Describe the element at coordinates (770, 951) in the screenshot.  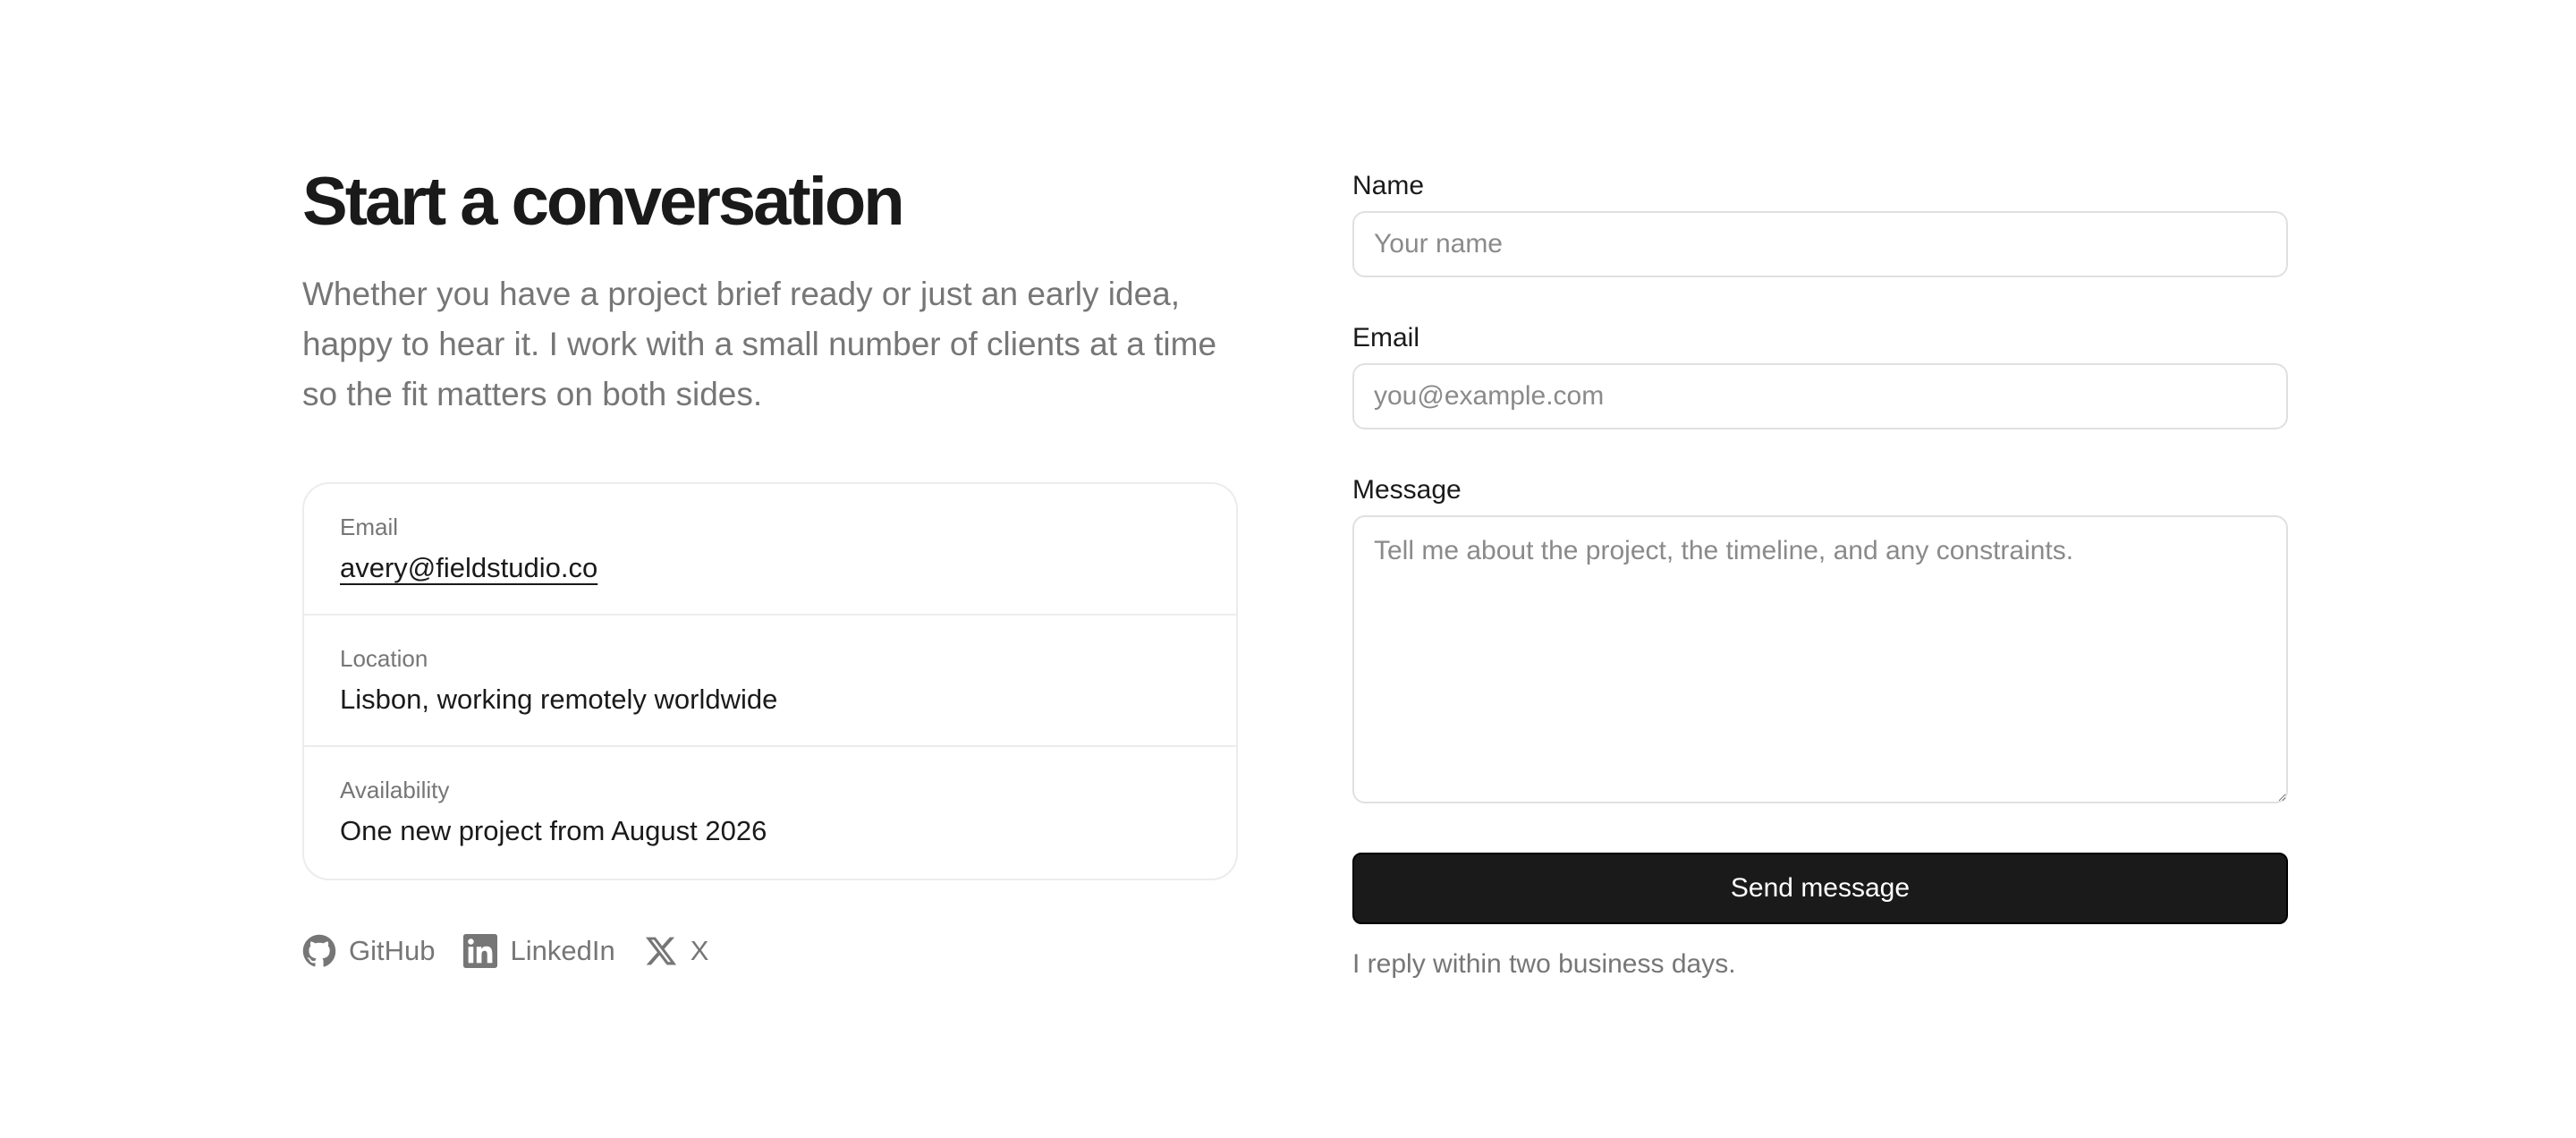
I see `social-links: GitHub LinkedIn X` at that location.